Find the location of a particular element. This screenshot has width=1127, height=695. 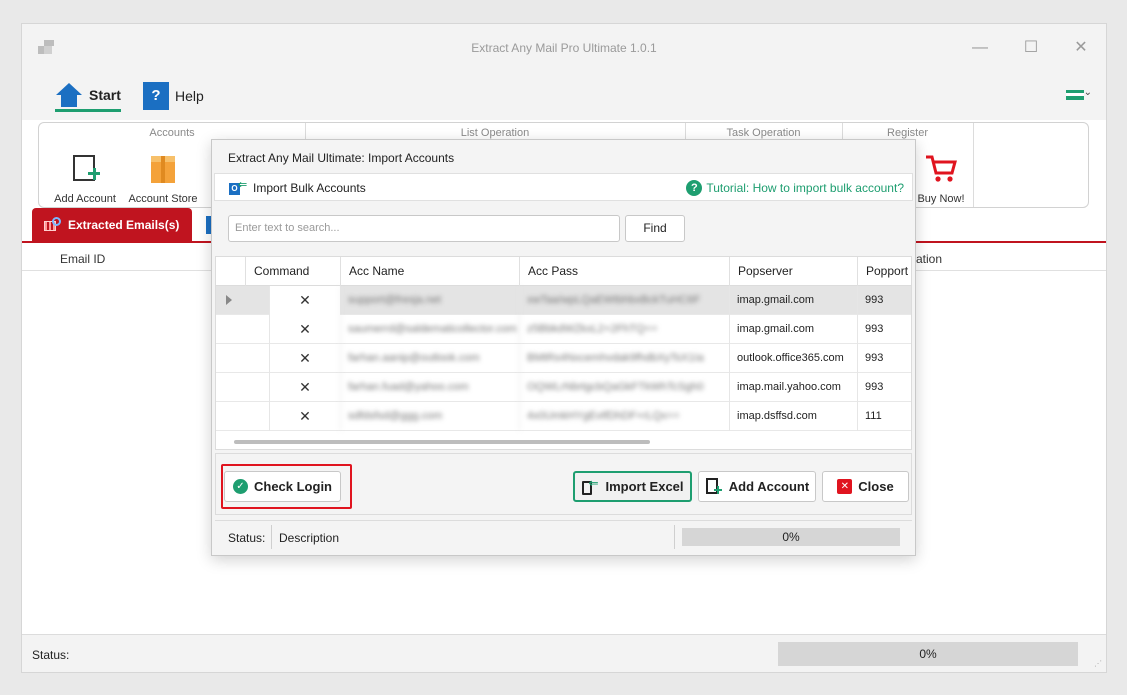

acc-pass-cell: 4x0UmkHYgEvtfDhDF+rLQx== is located at coordinates (624, 416).